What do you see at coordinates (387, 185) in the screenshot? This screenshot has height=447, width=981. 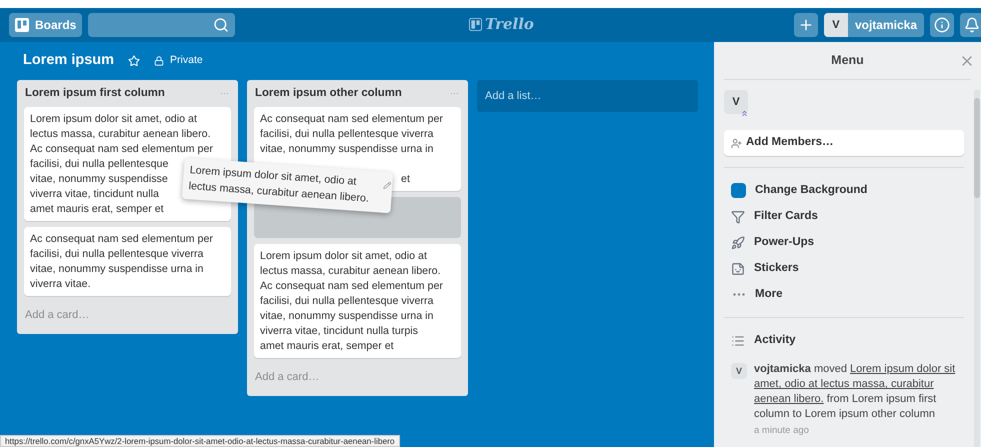 I see `pencil-icon` at bounding box center [387, 185].